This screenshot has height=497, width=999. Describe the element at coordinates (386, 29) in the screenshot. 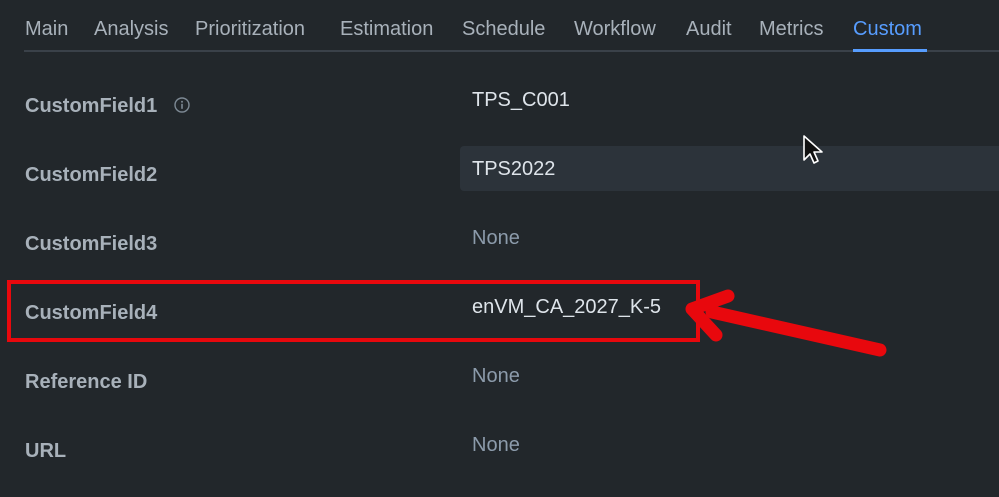

I see `tab-estimation: Estimation` at that location.